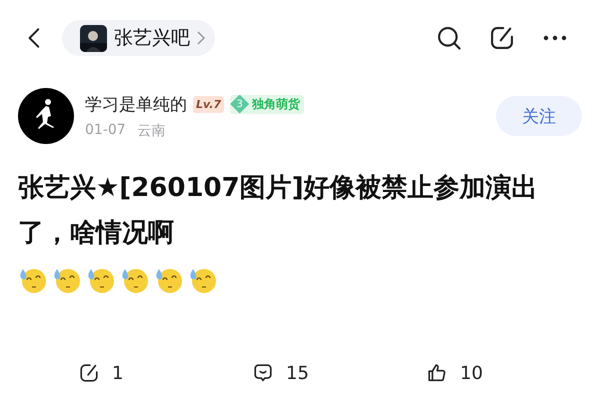  I want to click on forum-chip: 张艺兴吧, so click(138, 38).